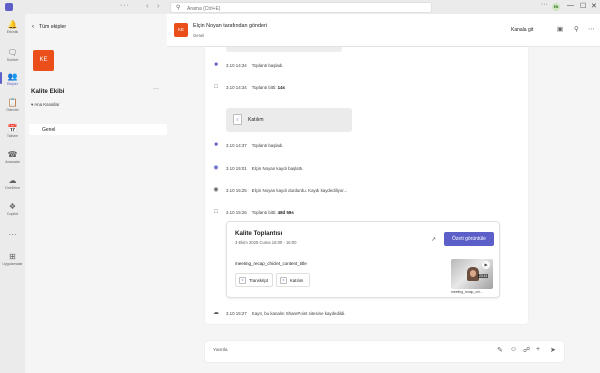 The height and width of the screenshot is (373, 600). Describe the element at coordinates (259, 233) in the screenshot. I see `meeting-title: Kalite Toplantısı` at that location.